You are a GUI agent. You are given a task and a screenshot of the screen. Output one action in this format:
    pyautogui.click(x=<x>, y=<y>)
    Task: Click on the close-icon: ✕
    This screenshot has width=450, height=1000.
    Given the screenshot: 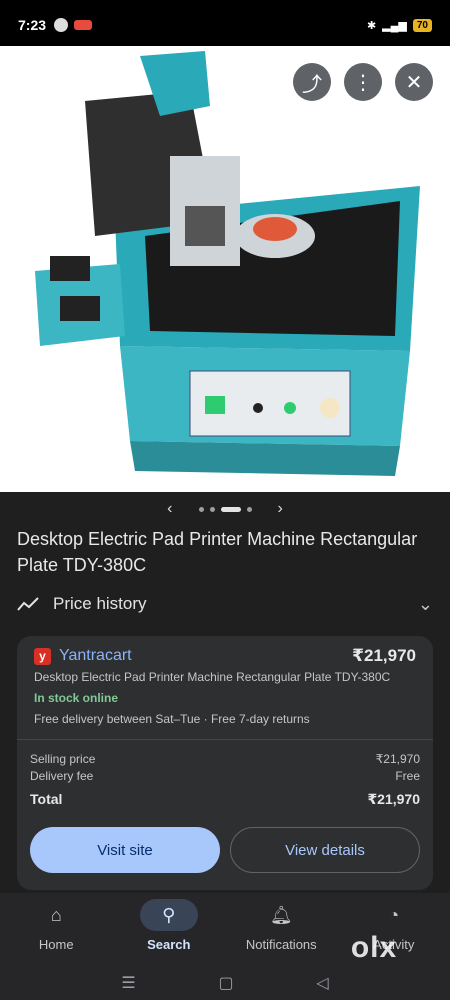 What is the action you would take?
    pyautogui.click(x=414, y=82)
    